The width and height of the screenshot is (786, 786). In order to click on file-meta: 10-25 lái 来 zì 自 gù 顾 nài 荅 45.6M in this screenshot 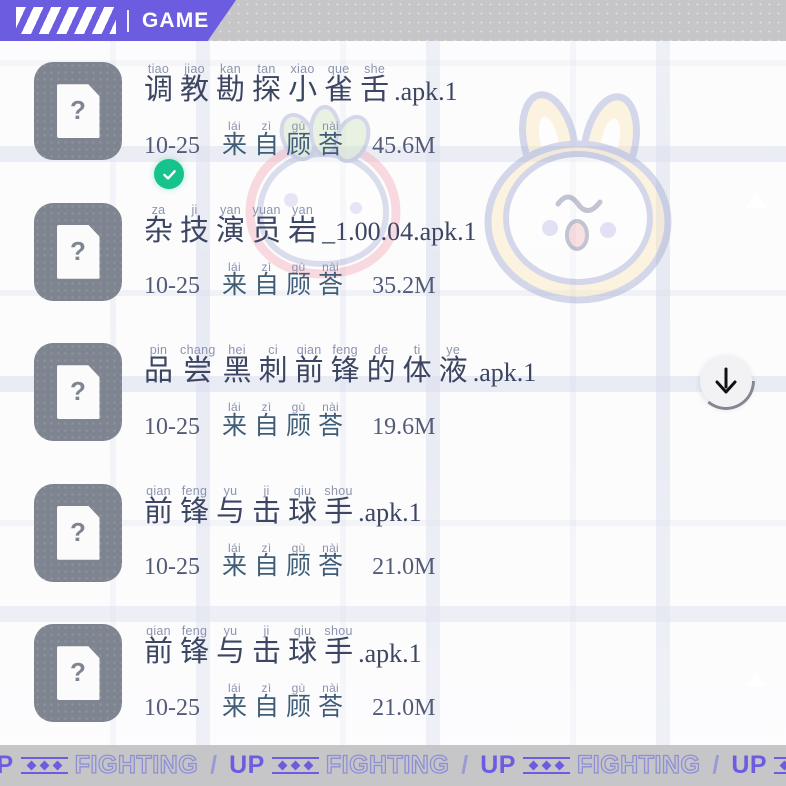, I will do `click(465, 139)`.